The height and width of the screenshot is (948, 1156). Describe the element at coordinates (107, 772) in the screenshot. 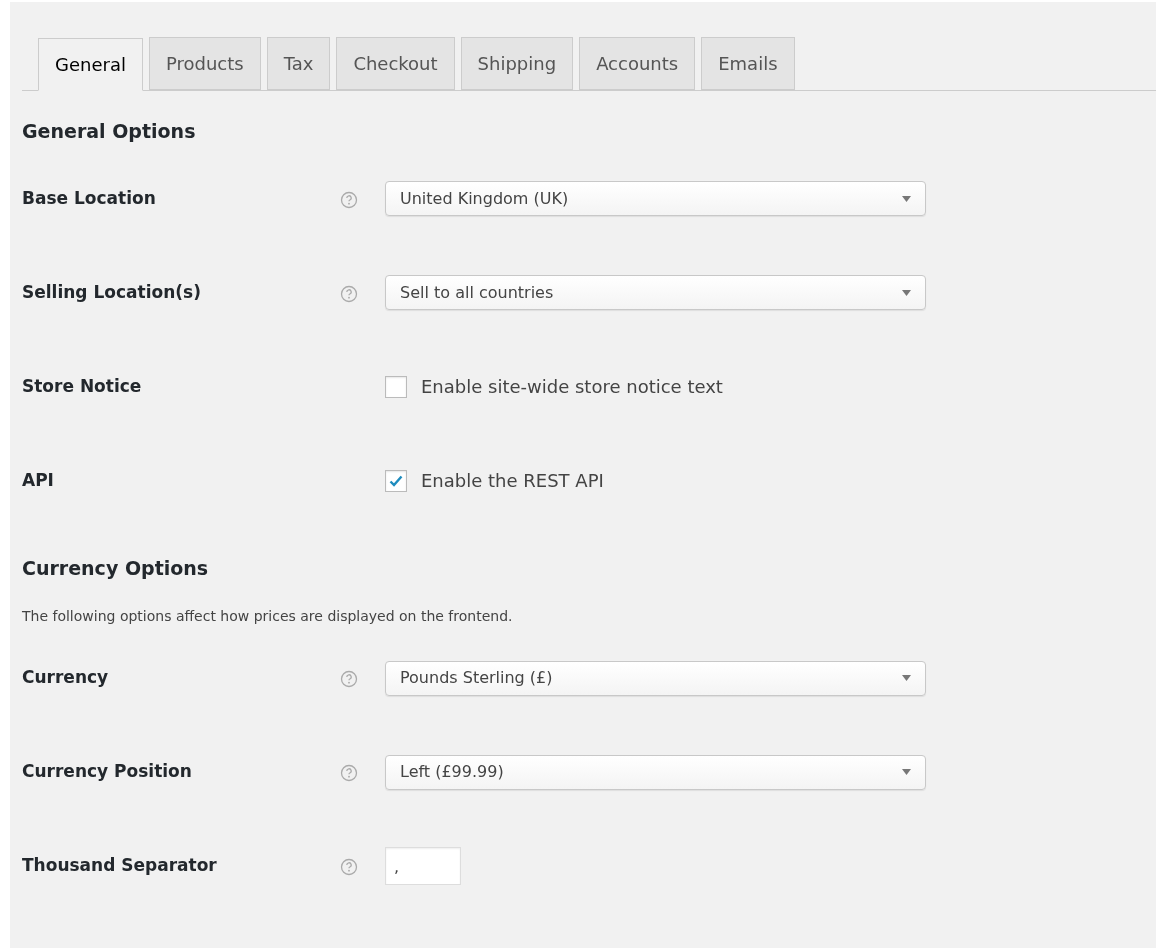

I see `field-label: Currency Position` at that location.